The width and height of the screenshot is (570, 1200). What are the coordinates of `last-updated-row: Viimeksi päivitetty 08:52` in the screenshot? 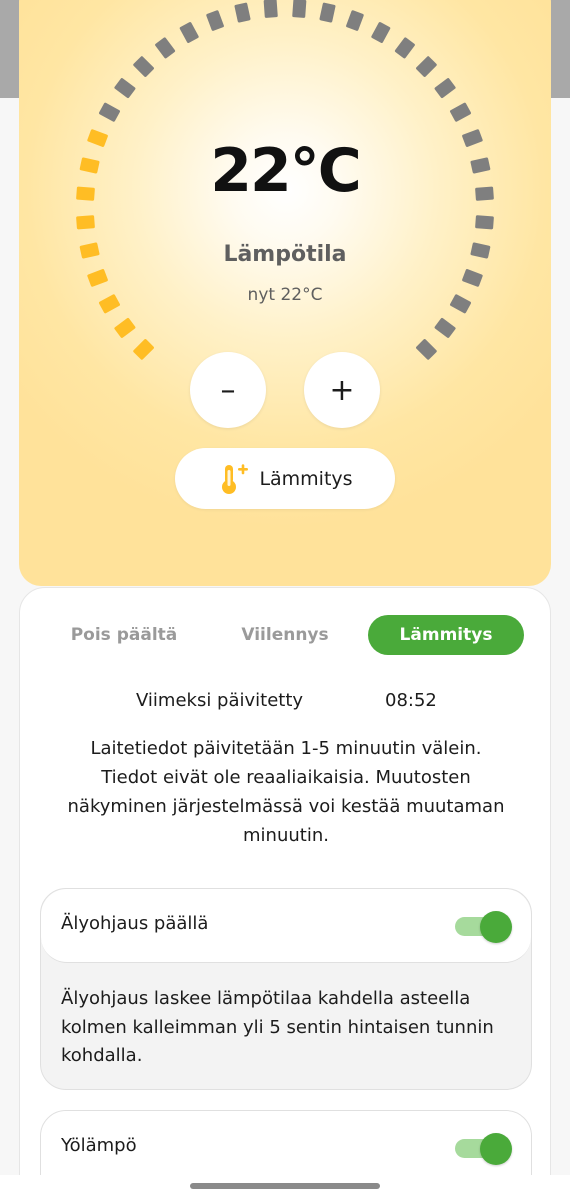 It's located at (286, 703).